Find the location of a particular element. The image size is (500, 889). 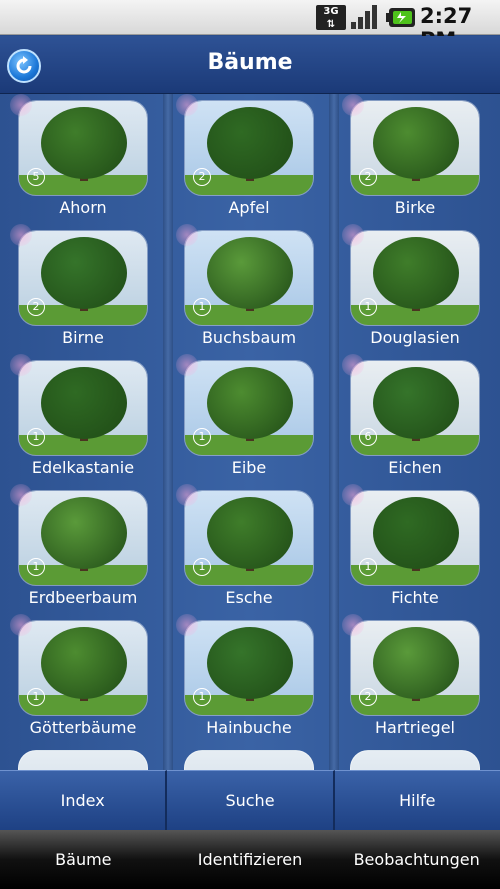

count-badge: 5 is located at coordinates (36, 177).